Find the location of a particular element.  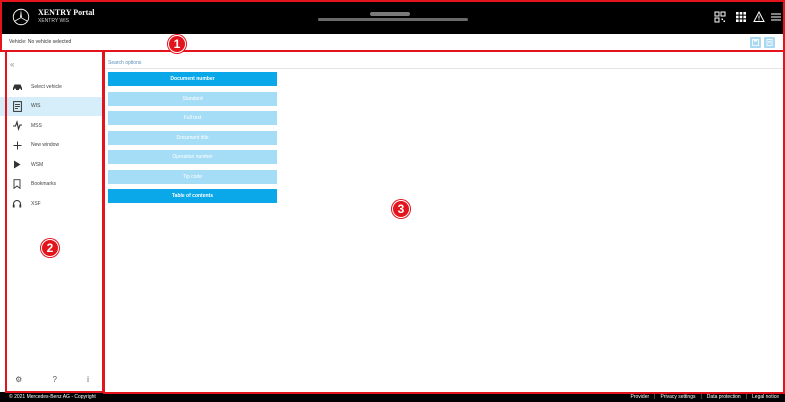

sidebar-item-select-vehicle: Select vehicle is located at coordinates (52, 87).